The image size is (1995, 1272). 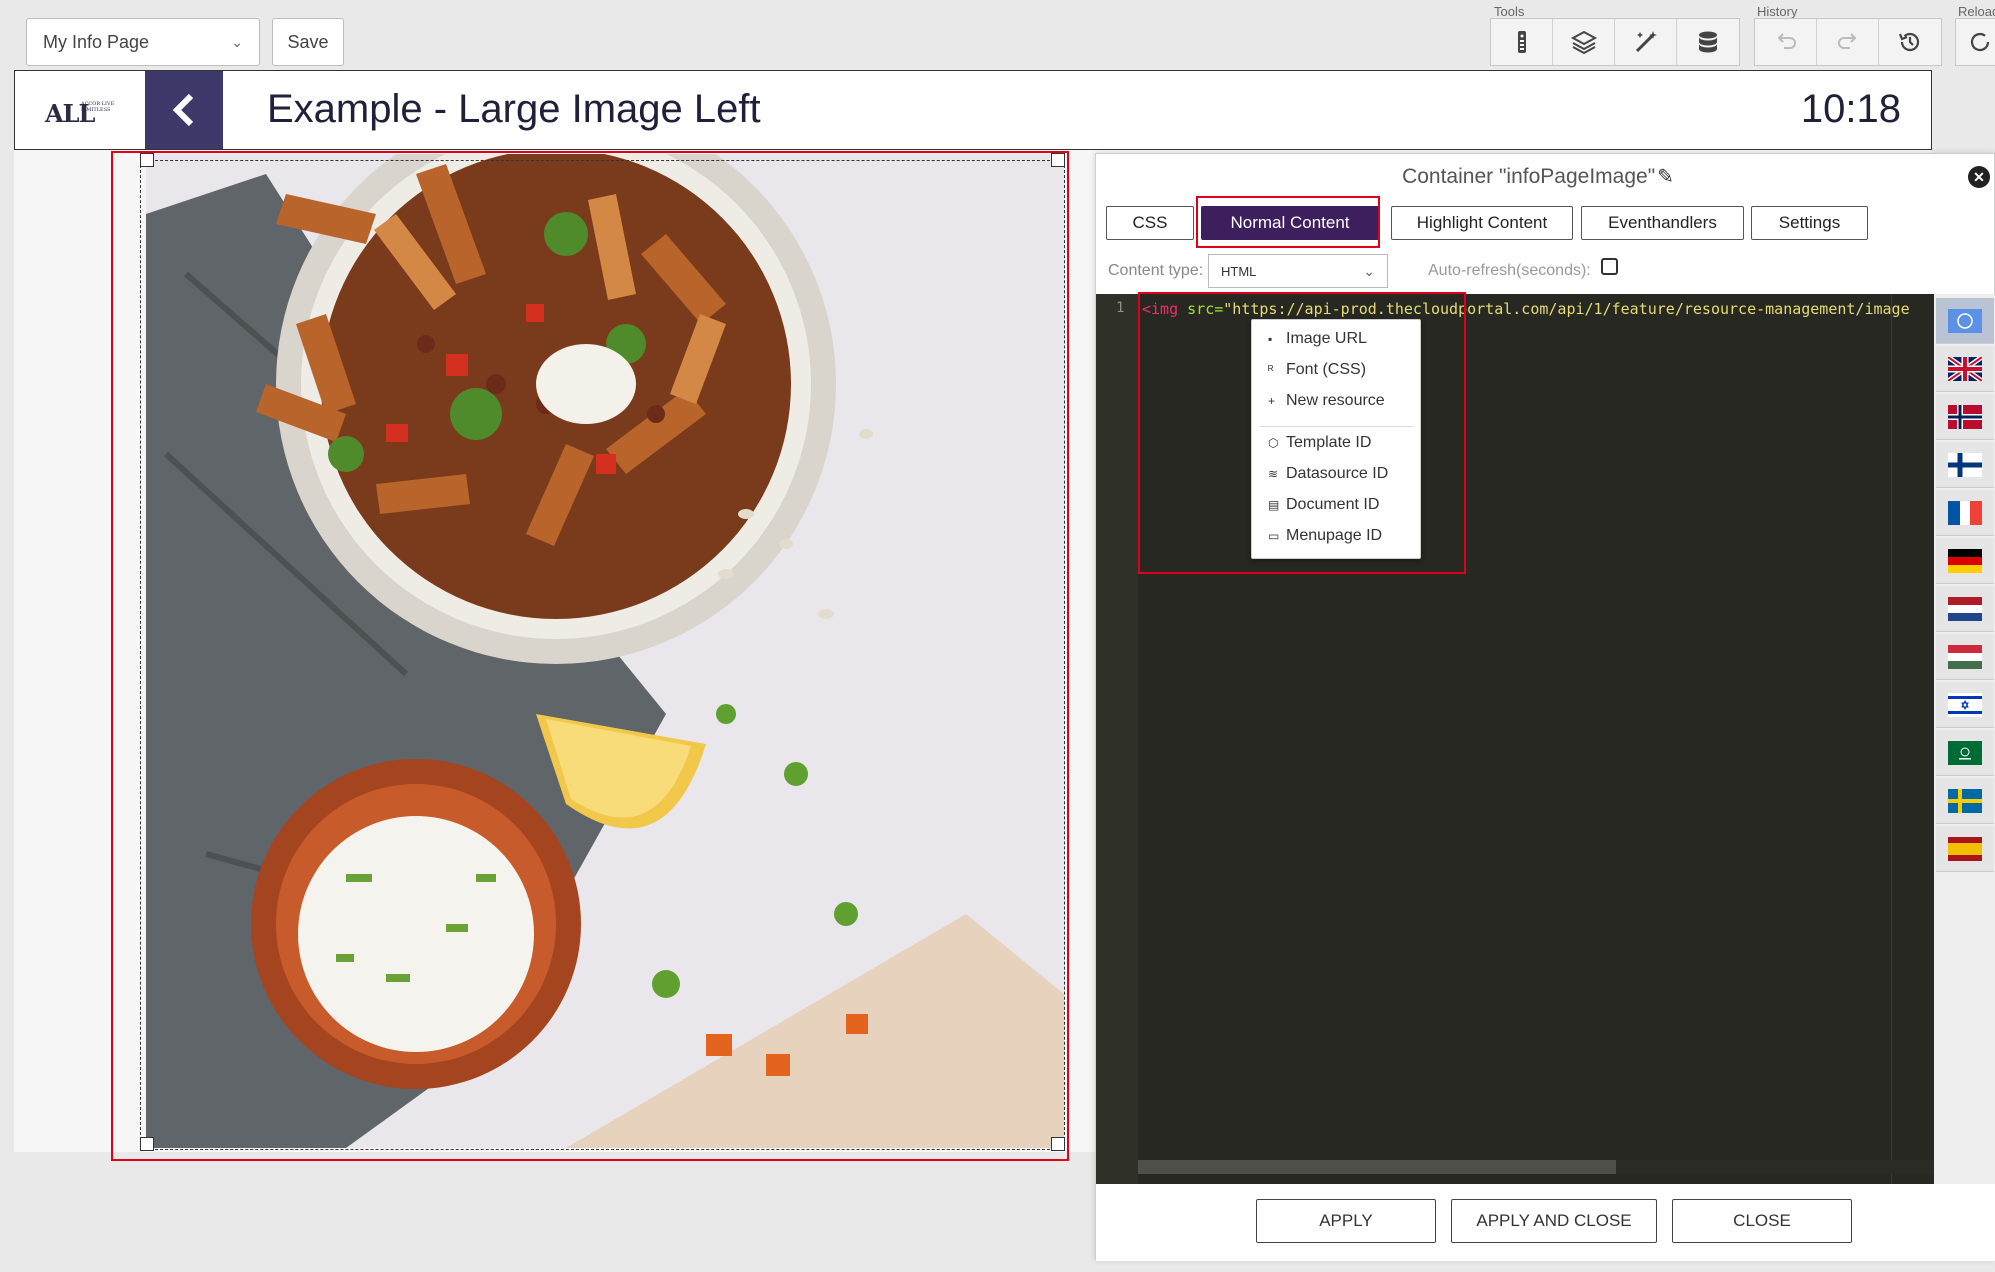 I want to click on no-flag-icon, so click(x=1965, y=416).